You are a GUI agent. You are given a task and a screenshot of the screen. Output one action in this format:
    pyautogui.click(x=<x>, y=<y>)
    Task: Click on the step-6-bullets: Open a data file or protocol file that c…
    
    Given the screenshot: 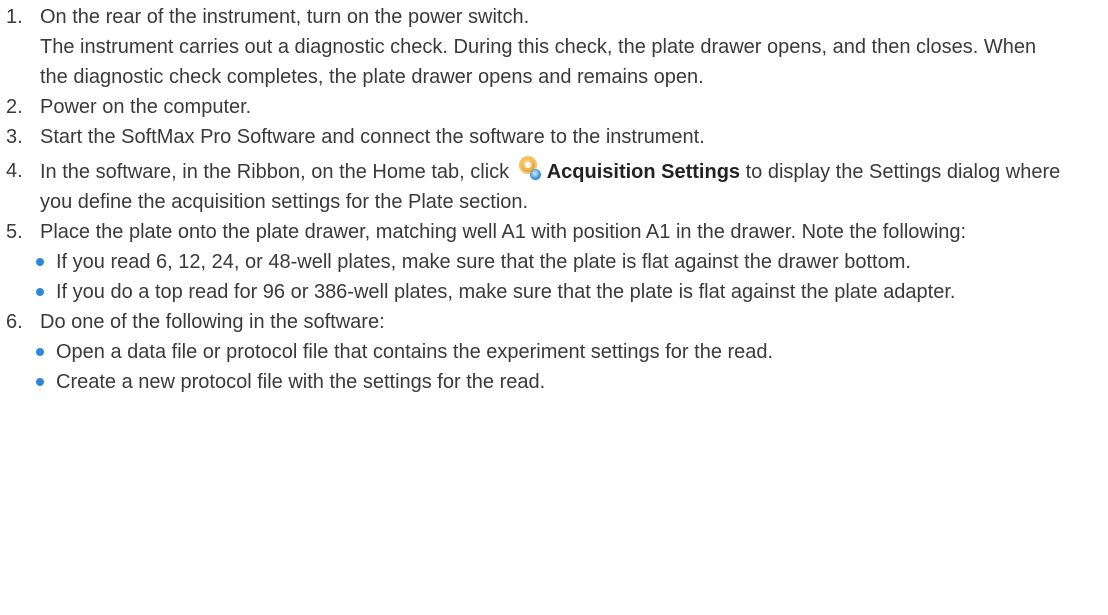 What is the action you would take?
    pyautogui.click(x=554, y=367)
    